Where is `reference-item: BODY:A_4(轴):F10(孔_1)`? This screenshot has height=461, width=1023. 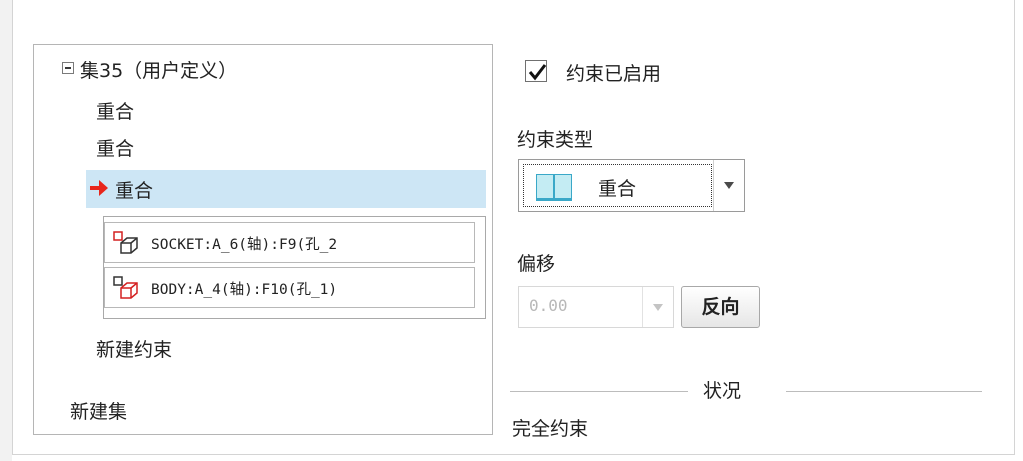 reference-item: BODY:A_4(轴):F10(孔_1) is located at coordinates (289, 287).